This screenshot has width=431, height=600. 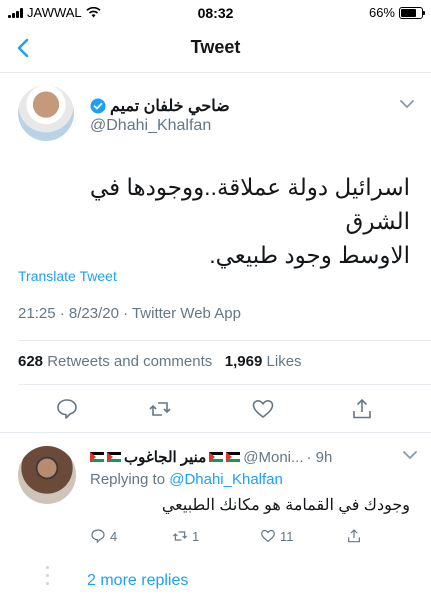 I want to click on tweet-stats: 628 Retweets and comments 1,969 Likes, so click(x=160, y=361).